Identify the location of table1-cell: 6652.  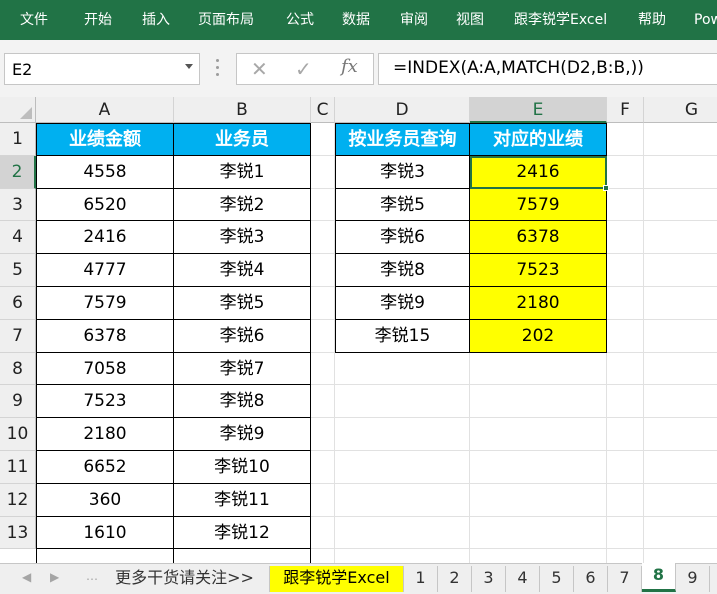
(105, 467).